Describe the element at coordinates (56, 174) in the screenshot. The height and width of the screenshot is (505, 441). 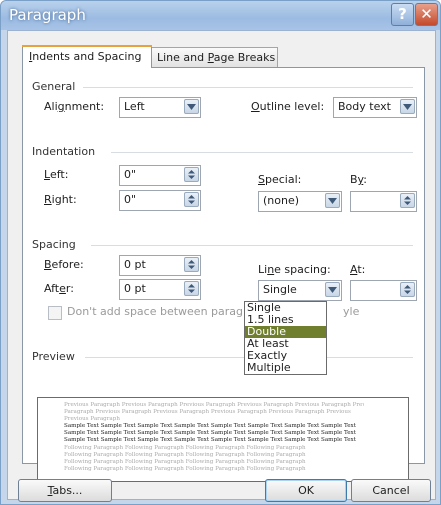
I see `left-indent-label: Left:` at that location.